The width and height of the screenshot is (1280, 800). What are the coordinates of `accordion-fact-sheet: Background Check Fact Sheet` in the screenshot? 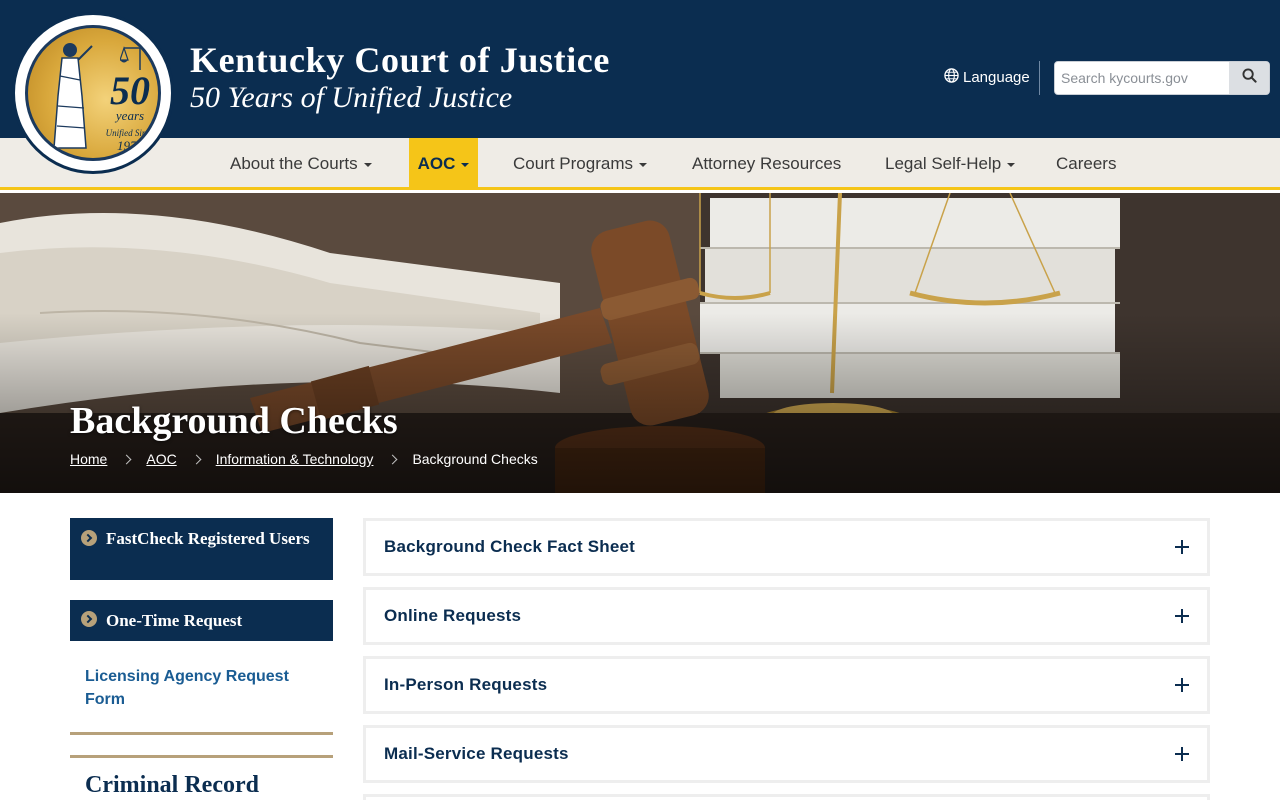 It's located at (786, 547).